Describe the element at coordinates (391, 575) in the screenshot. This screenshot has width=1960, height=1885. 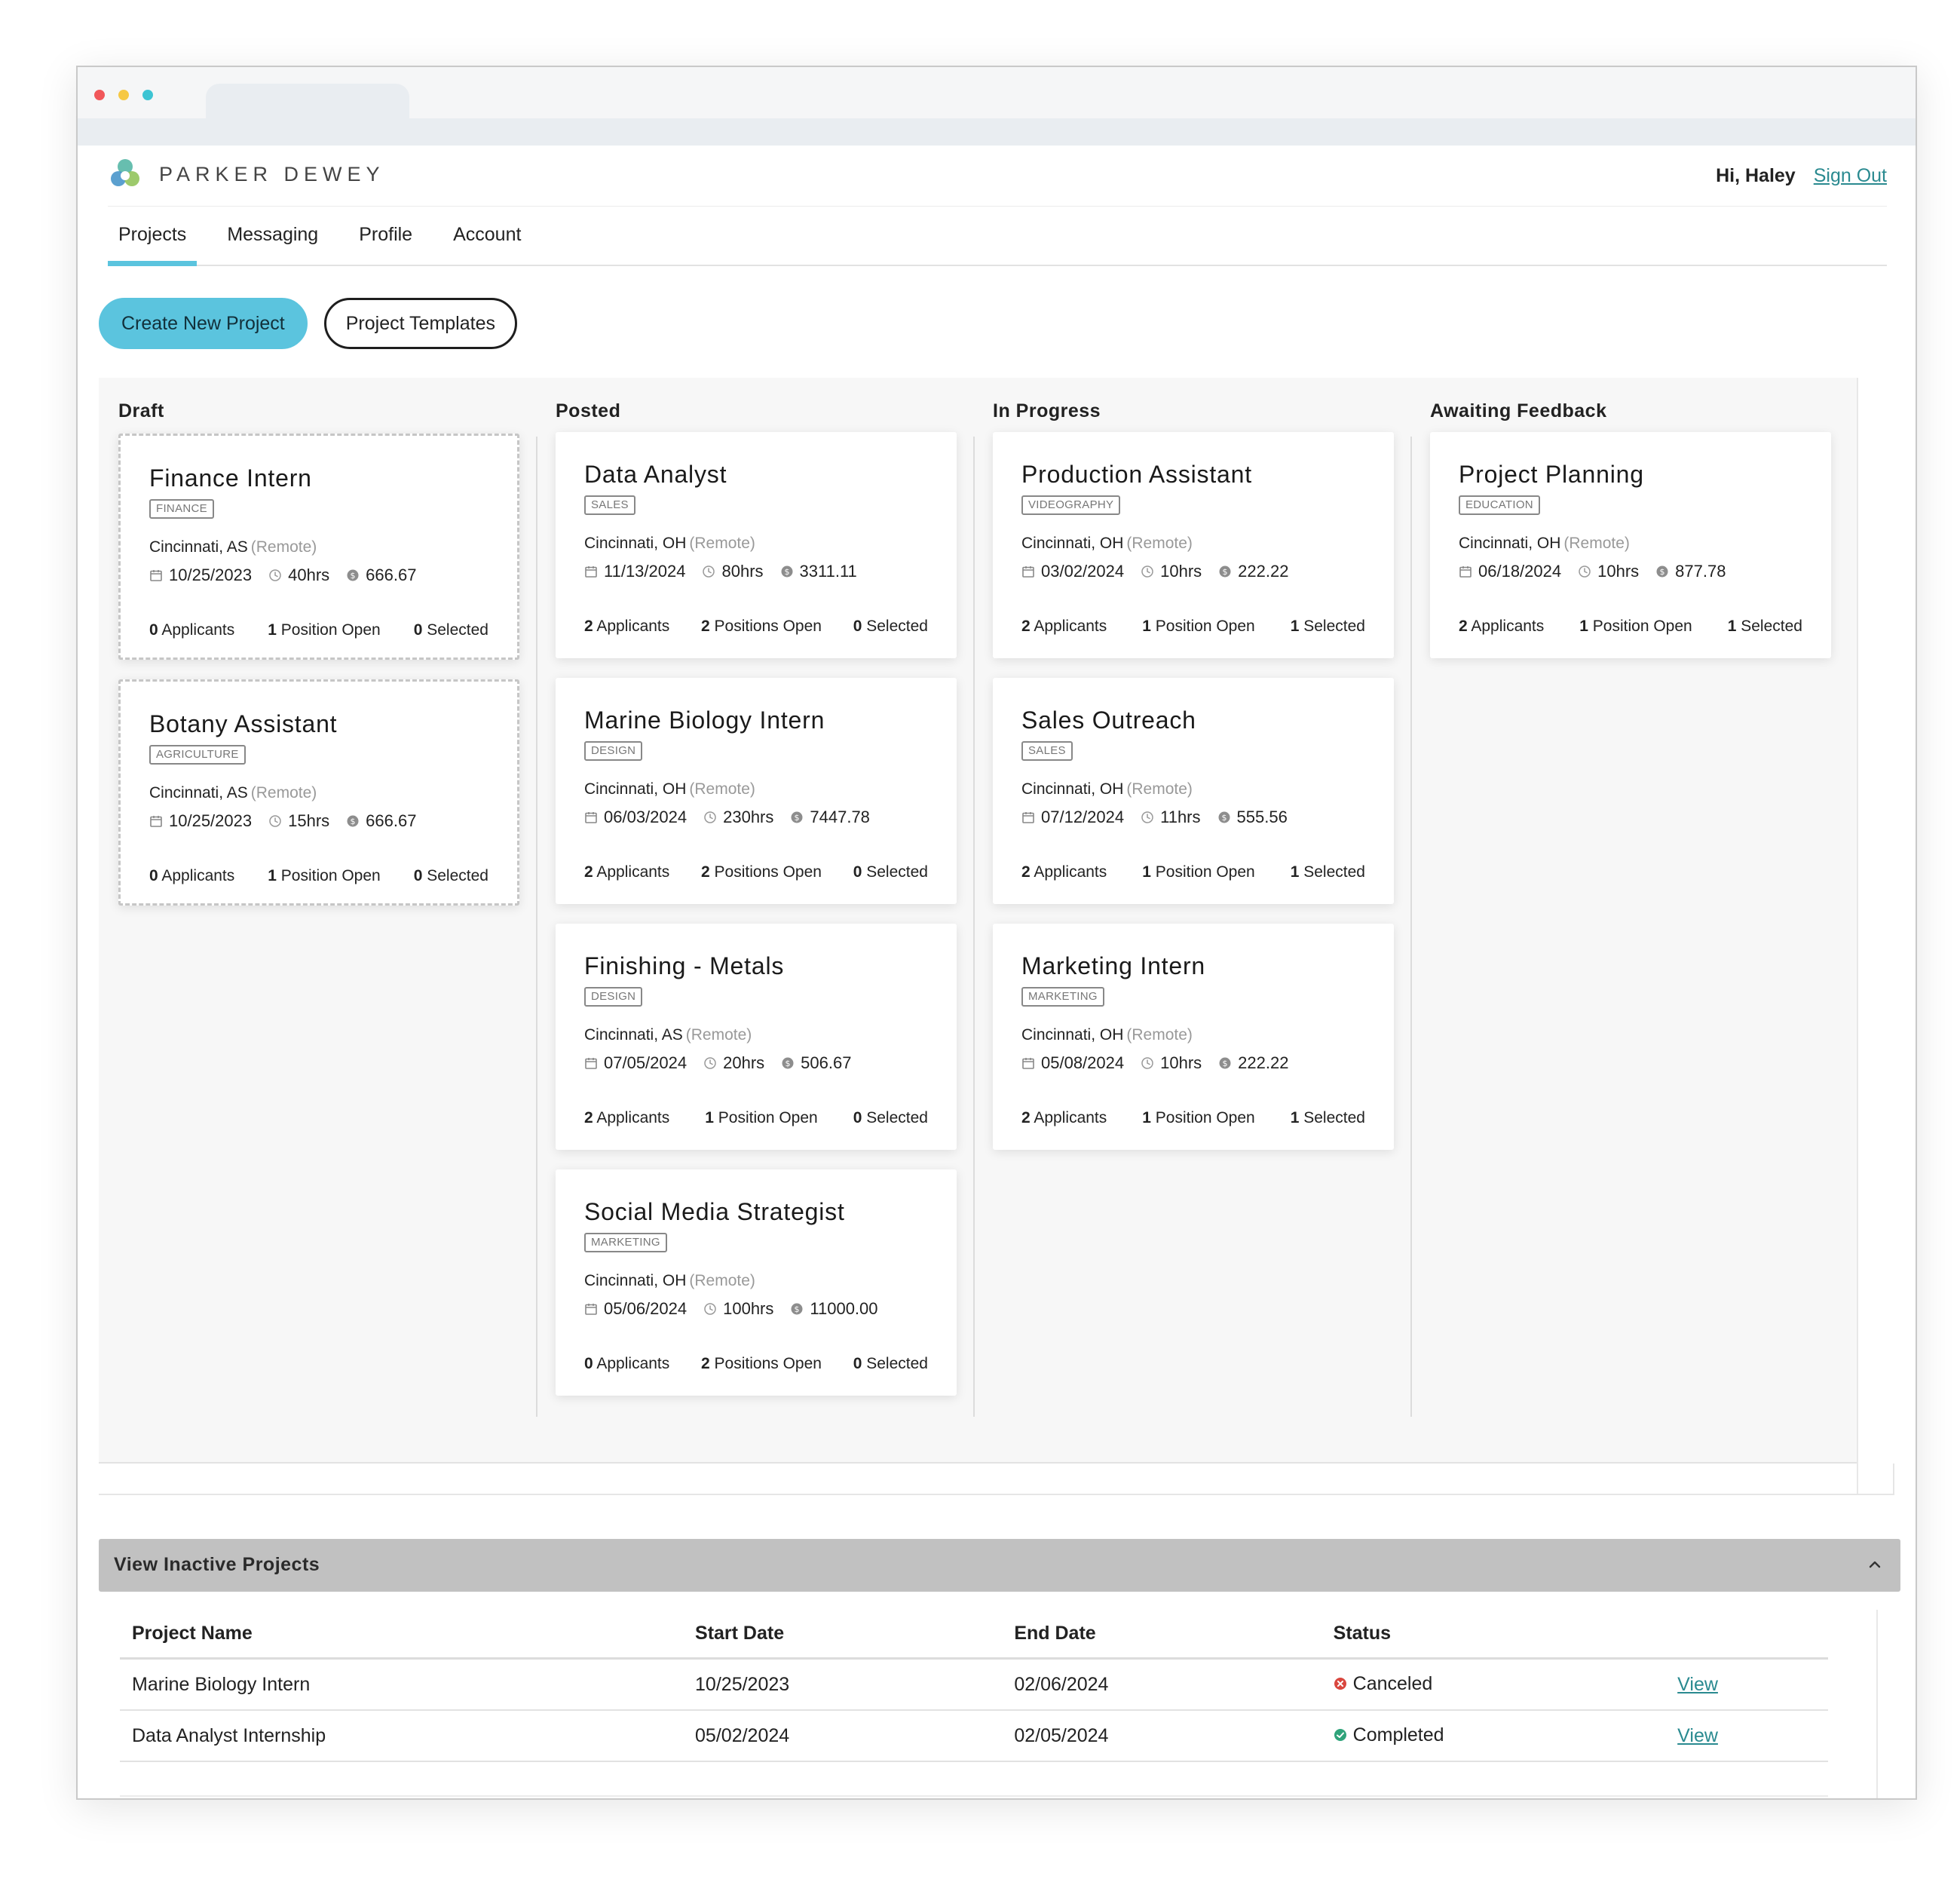
I see `pay-amount: 666.67` at that location.